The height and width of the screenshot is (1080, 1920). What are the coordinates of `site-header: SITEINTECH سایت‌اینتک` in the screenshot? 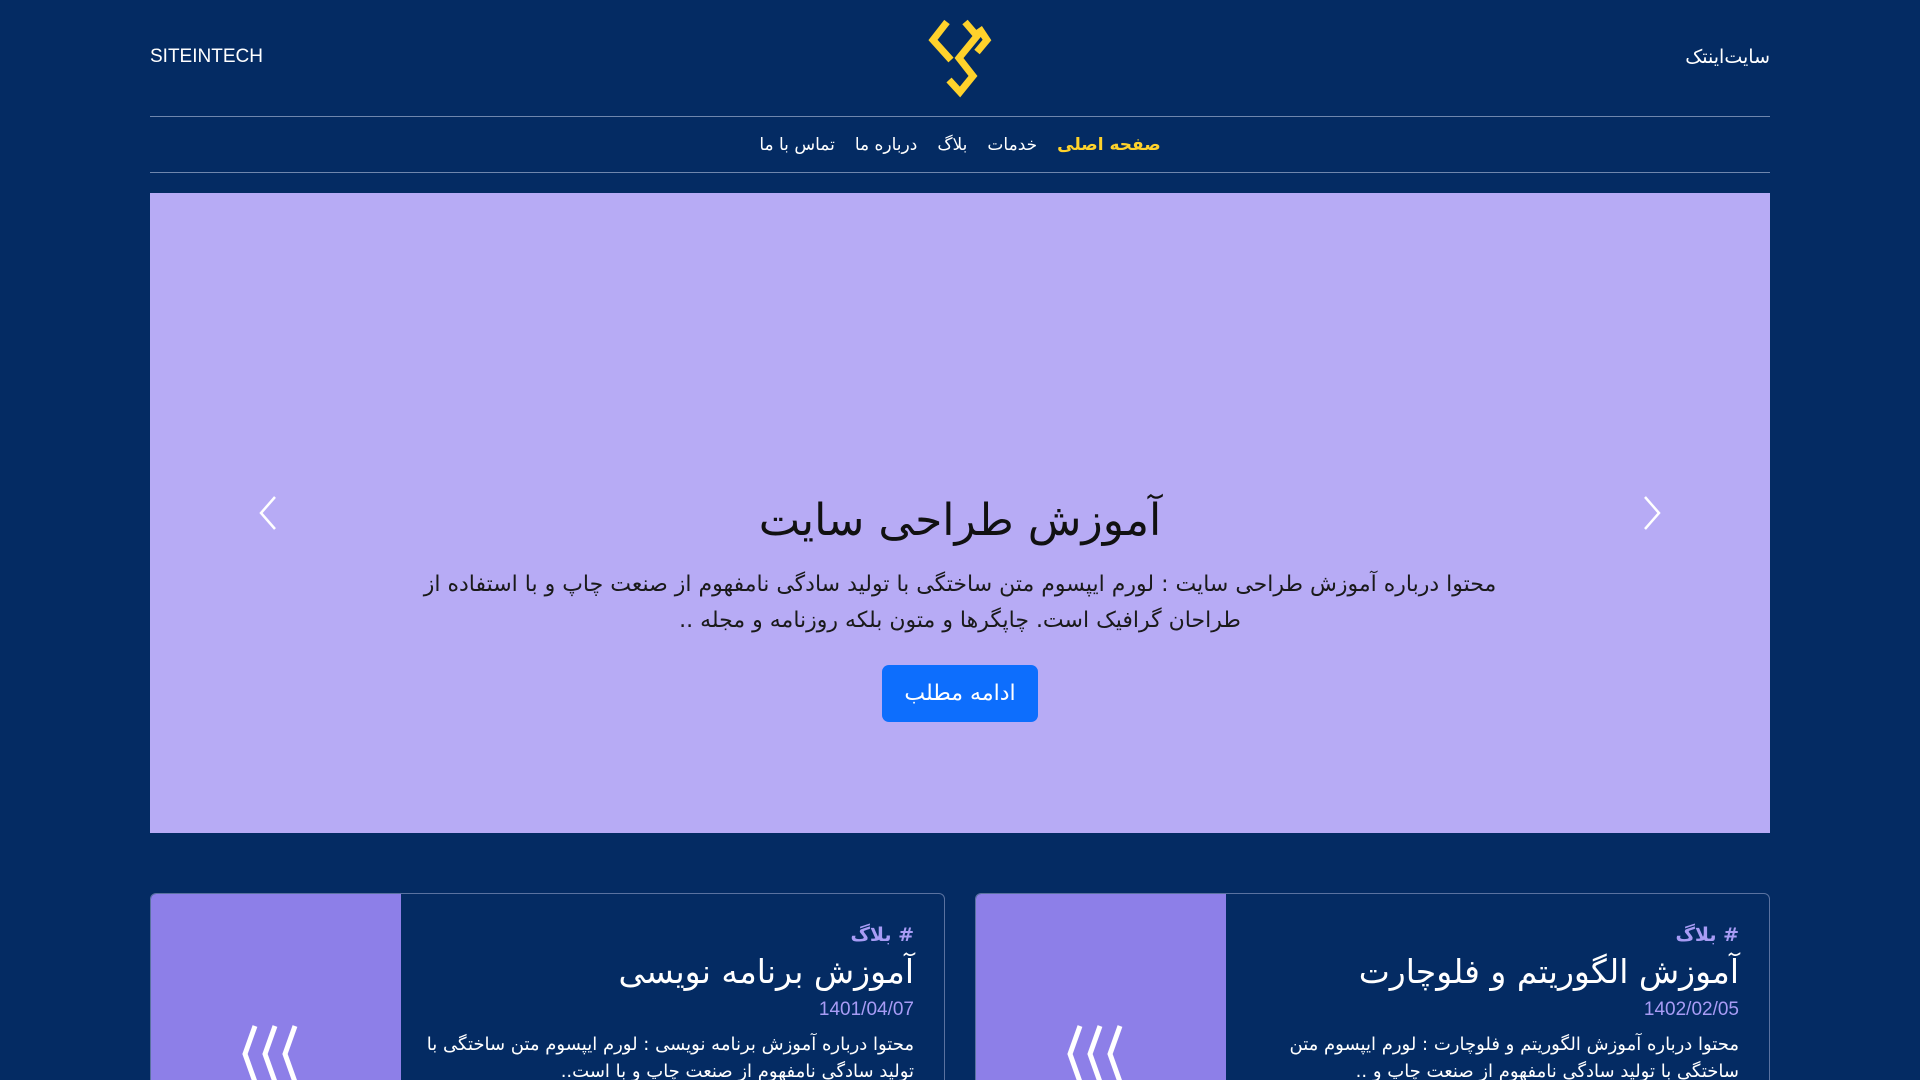 It's located at (960, 58).